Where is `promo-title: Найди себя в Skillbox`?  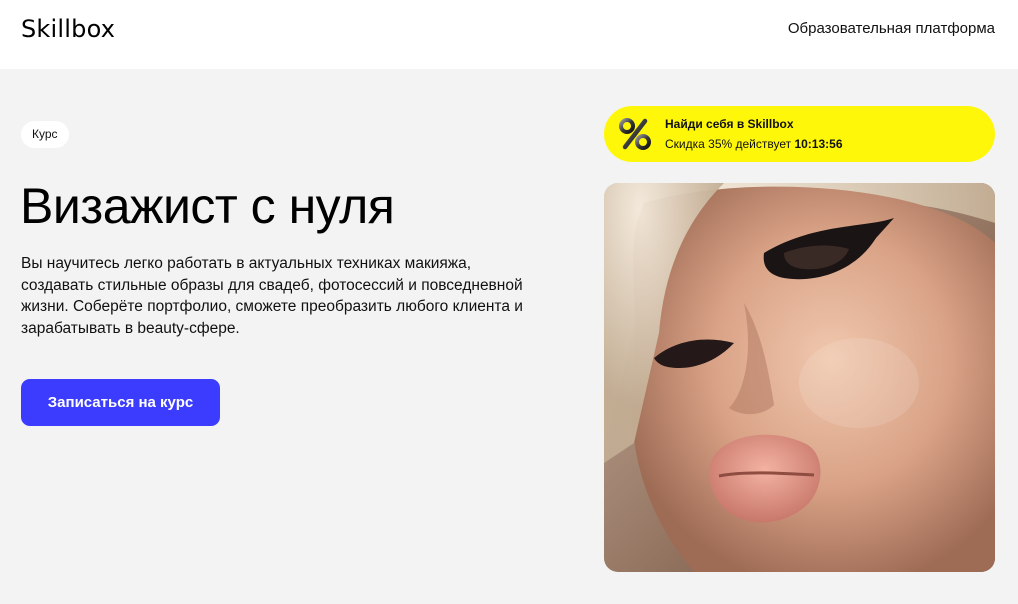
promo-title: Найди себя в Skillbox is located at coordinates (729, 124).